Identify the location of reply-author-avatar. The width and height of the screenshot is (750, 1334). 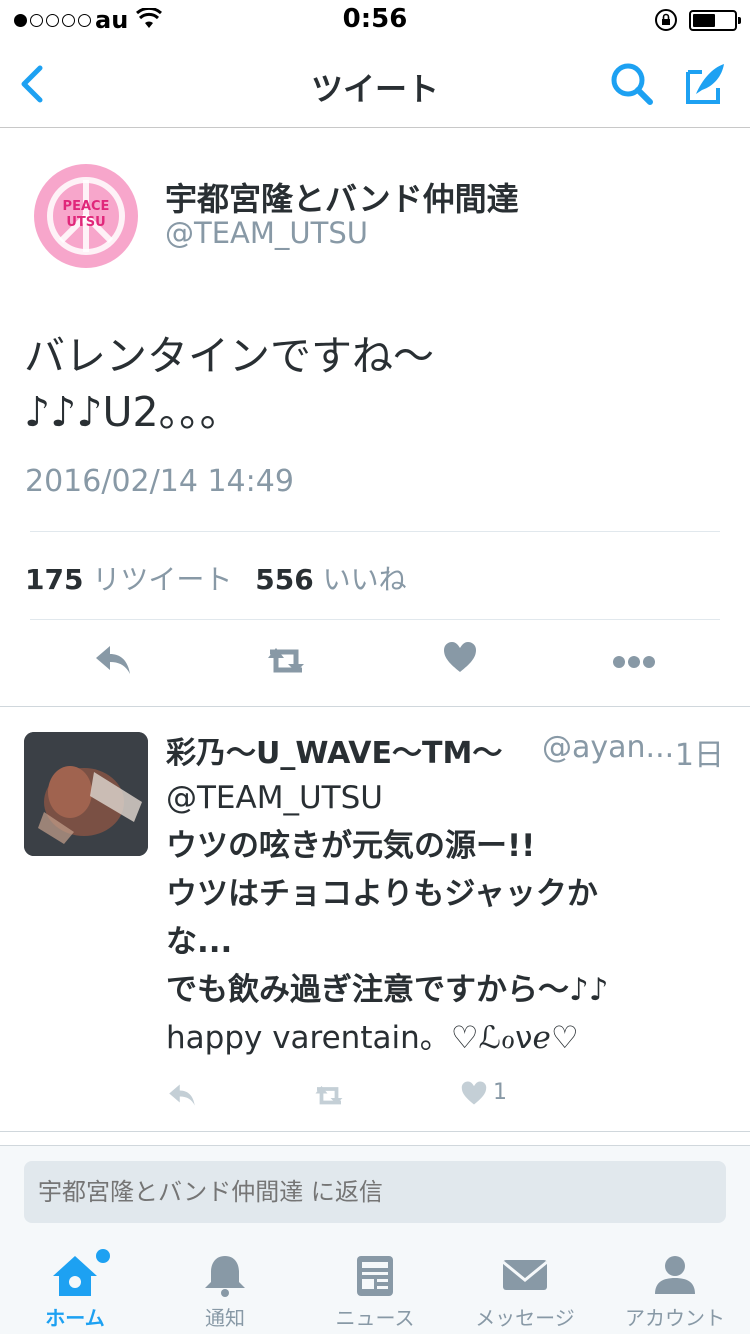
(86, 794).